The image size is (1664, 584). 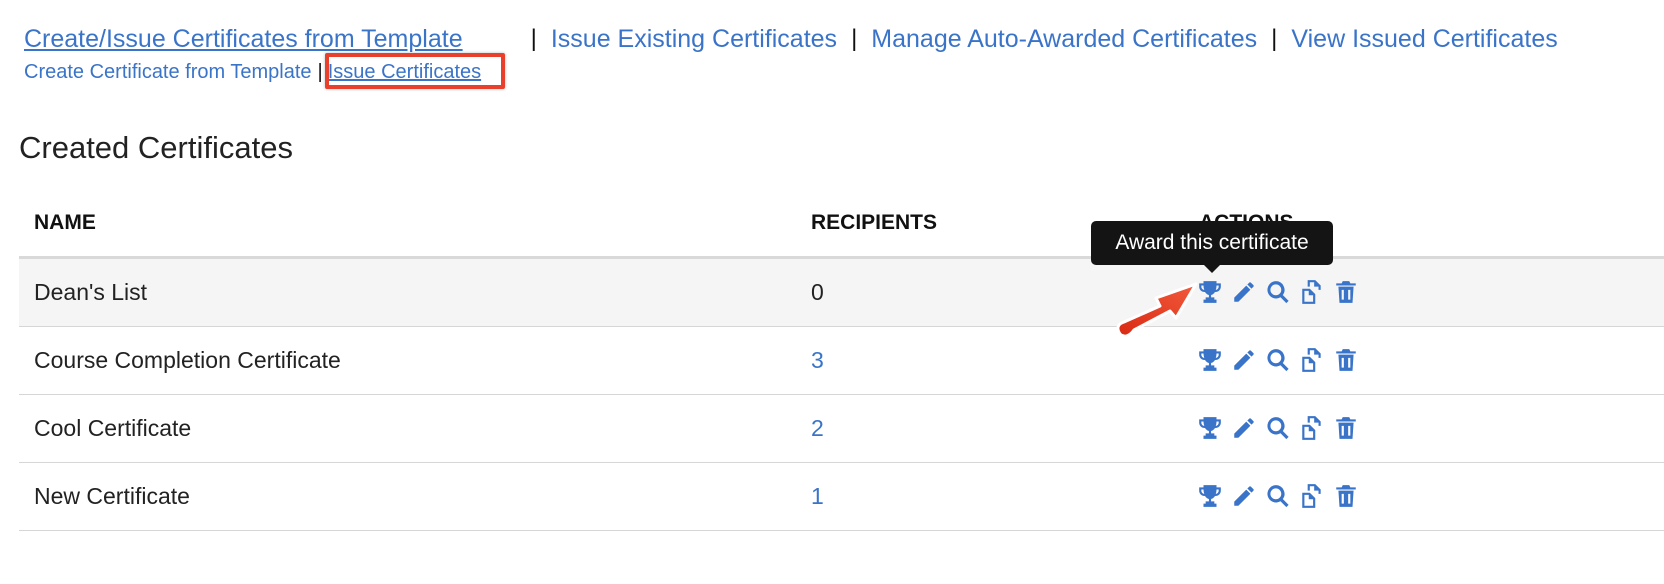 I want to click on certificate-name: Course Completion Certificate, so click(x=187, y=360).